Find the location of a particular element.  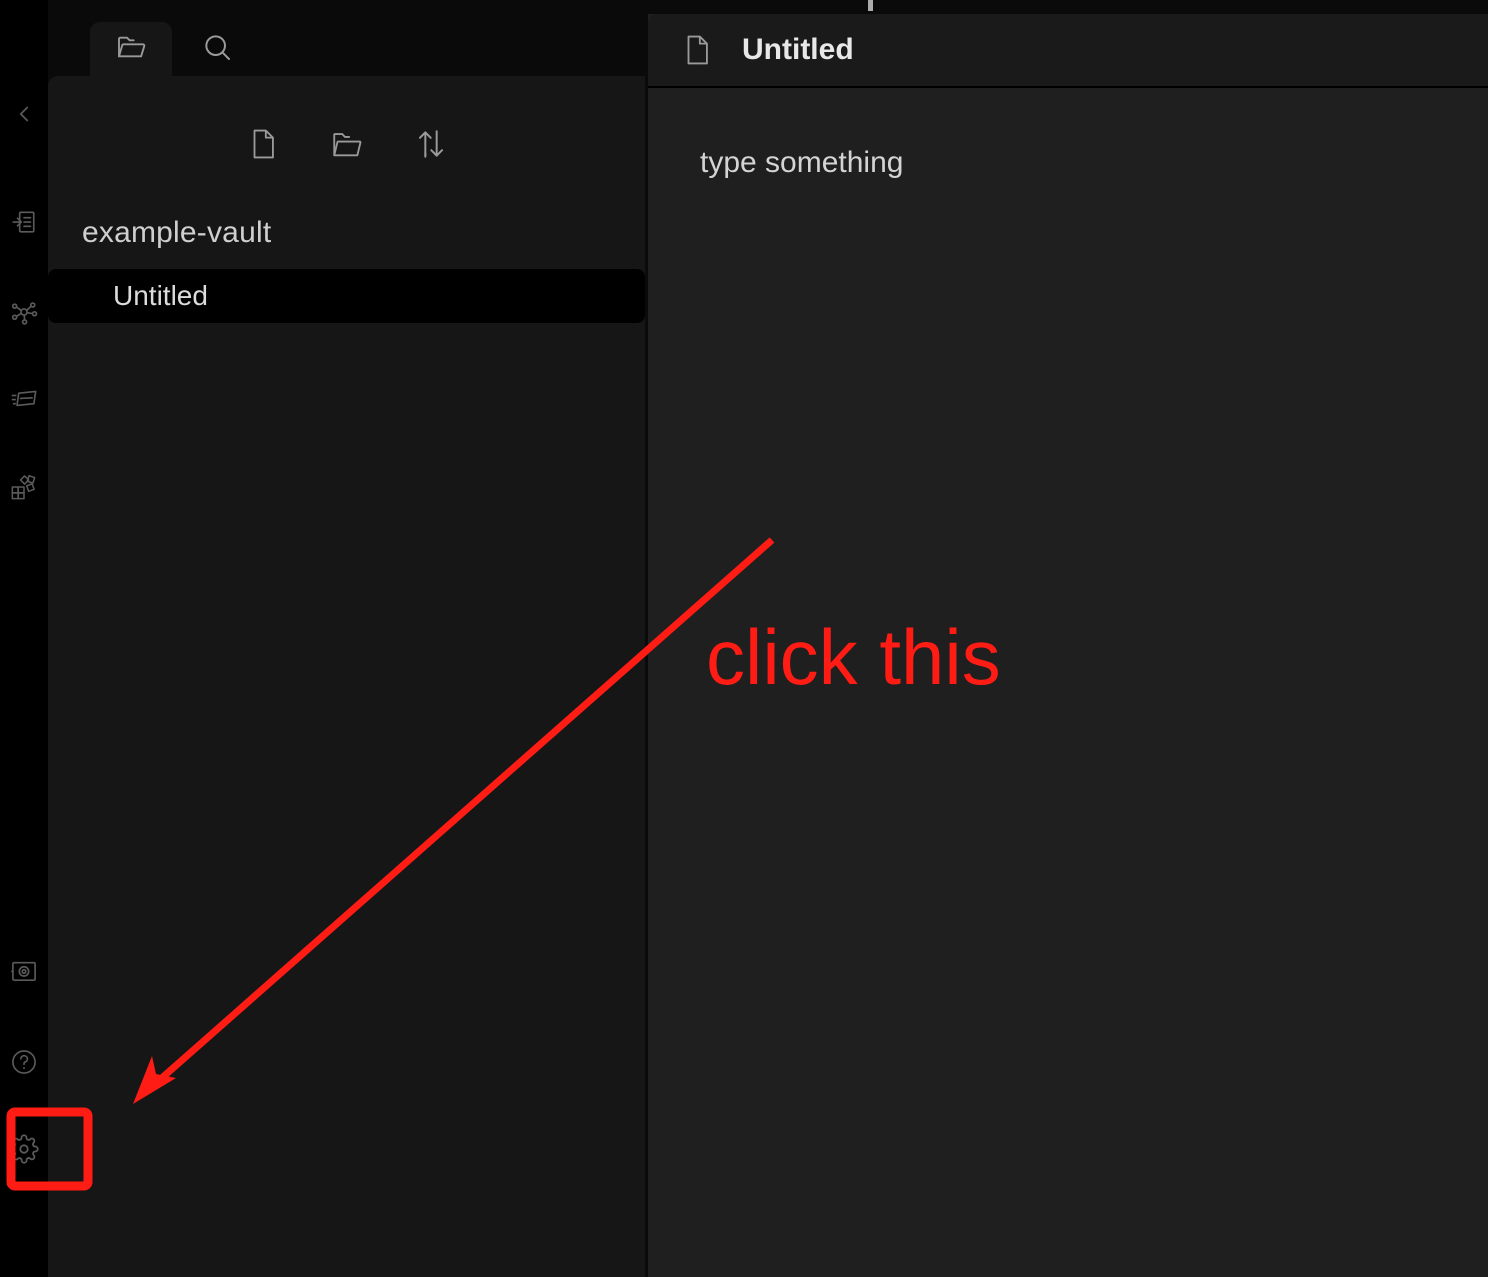

settings-gear-icon is located at coordinates (24, 1149).